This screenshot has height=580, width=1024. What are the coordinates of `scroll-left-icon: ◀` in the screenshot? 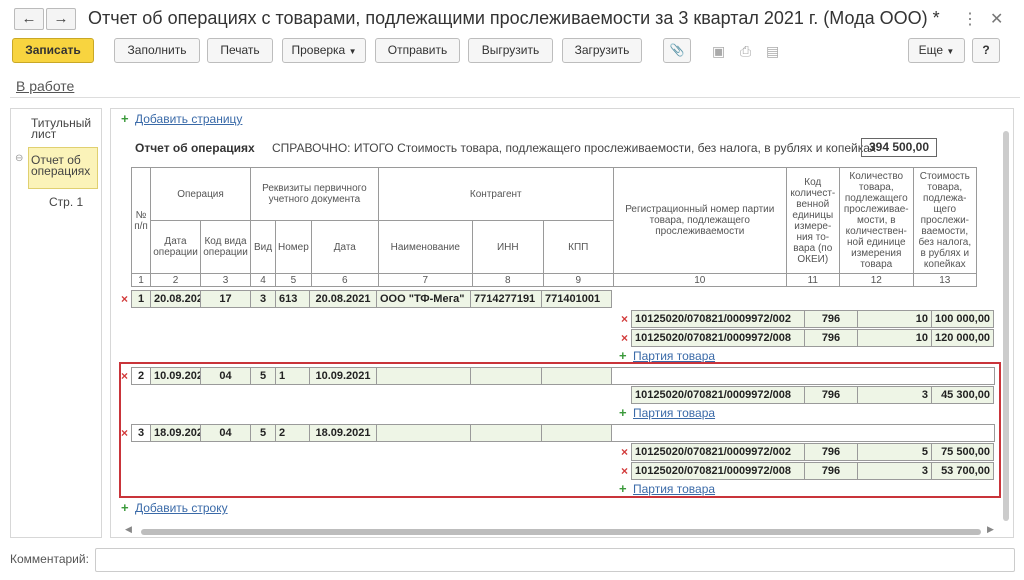 It's located at (128, 529).